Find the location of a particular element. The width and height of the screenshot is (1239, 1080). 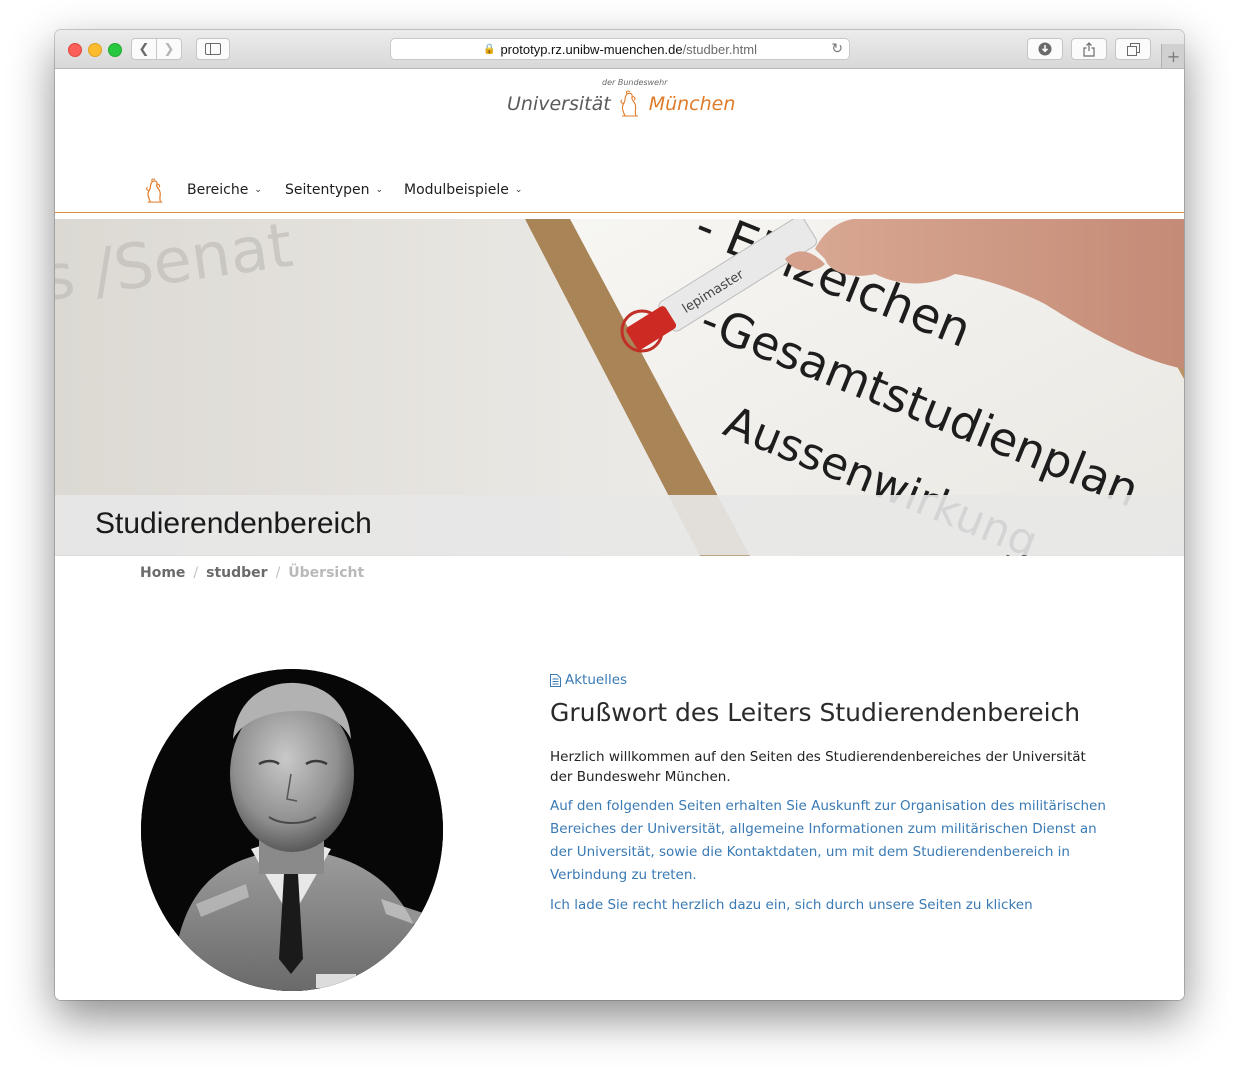

nav-item-modulbeispiele: Modulbeispiele ⌄ is located at coordinates (463, 190).